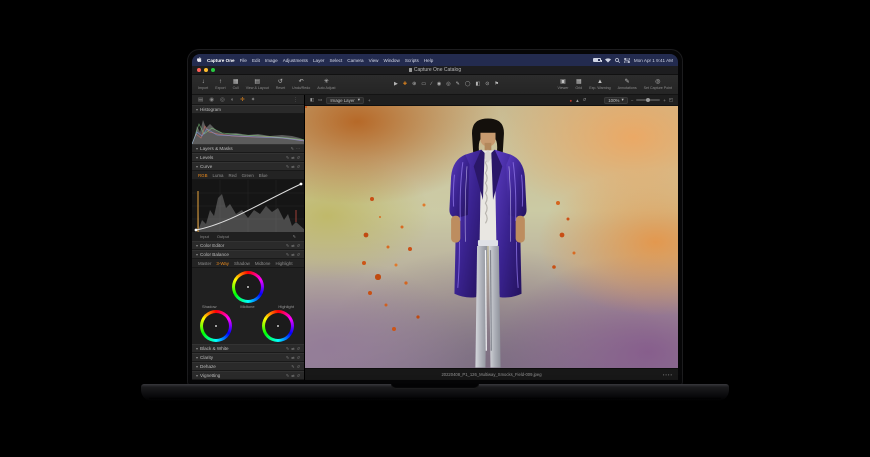  I want to click on color-editor-section-header: ▾ Color Editor ✎ ⇄ ↺, so click(248, 245).